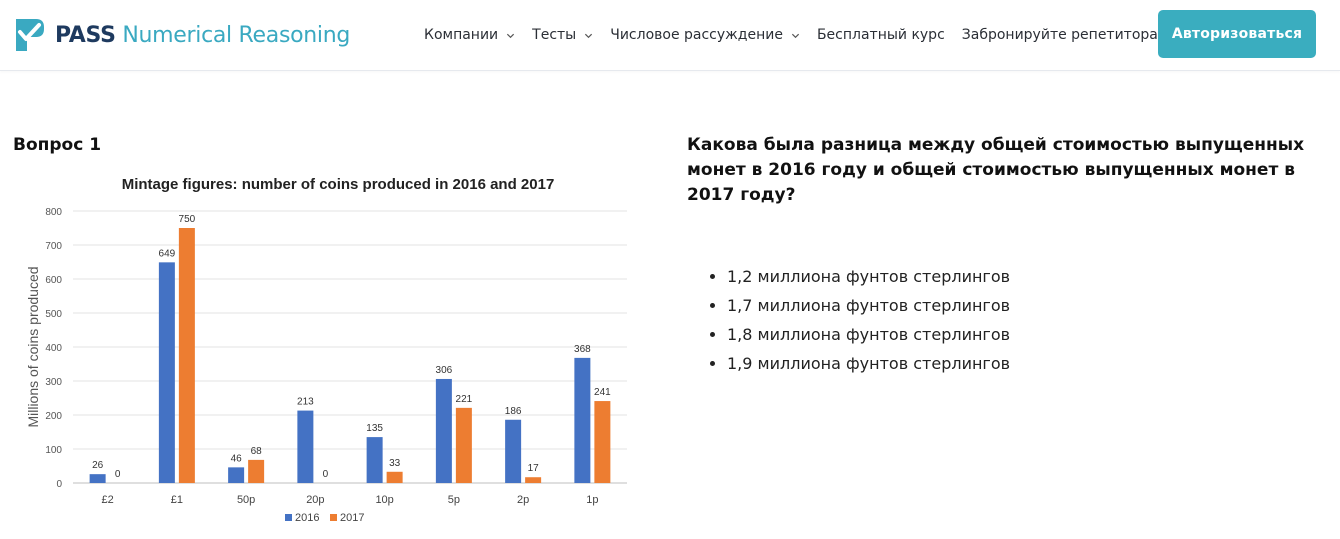 The width and height of the screenshot is (1340, 539). What do you see at coordinates (57, 145) in the screenshot?
I see `question-number: Вопрос 1` at bounding box center [57, 145].